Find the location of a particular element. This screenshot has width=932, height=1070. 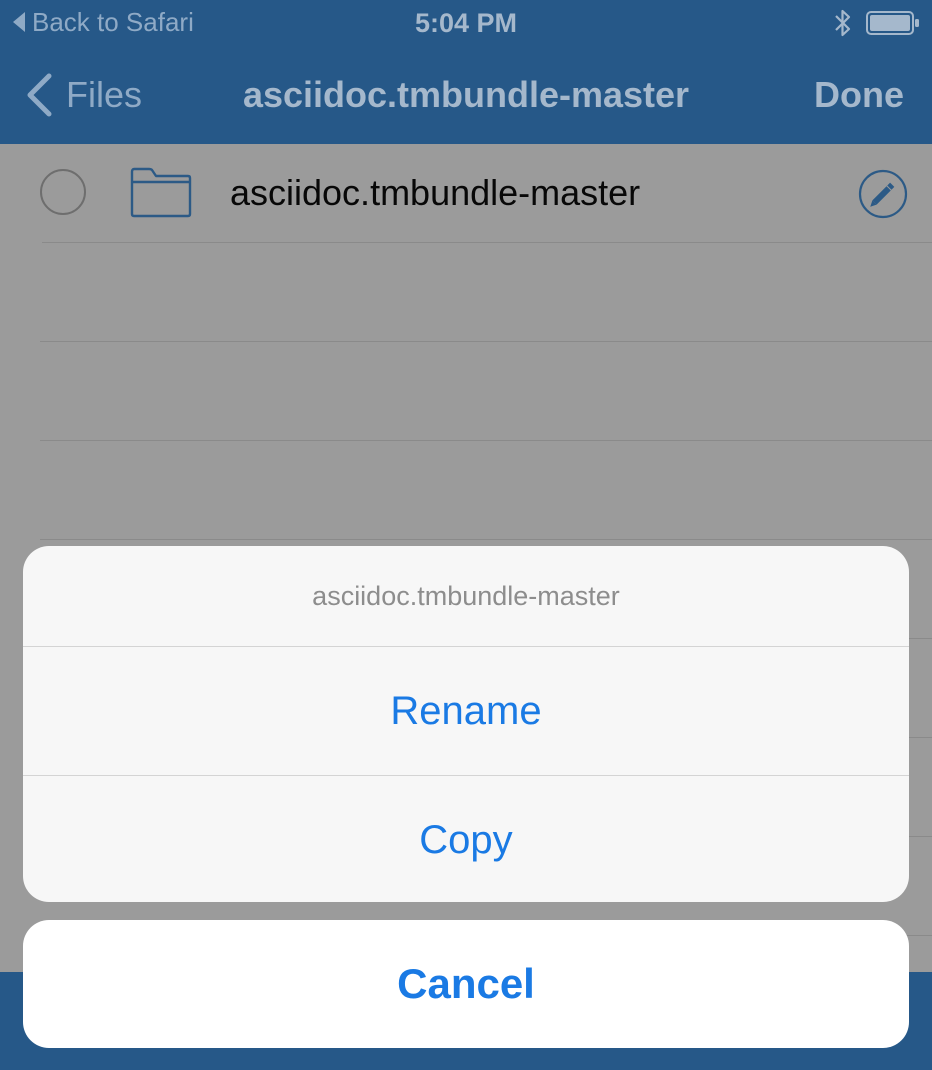

list-item: asciidoc.tmbundle-master is located at coordinates (486, 193).